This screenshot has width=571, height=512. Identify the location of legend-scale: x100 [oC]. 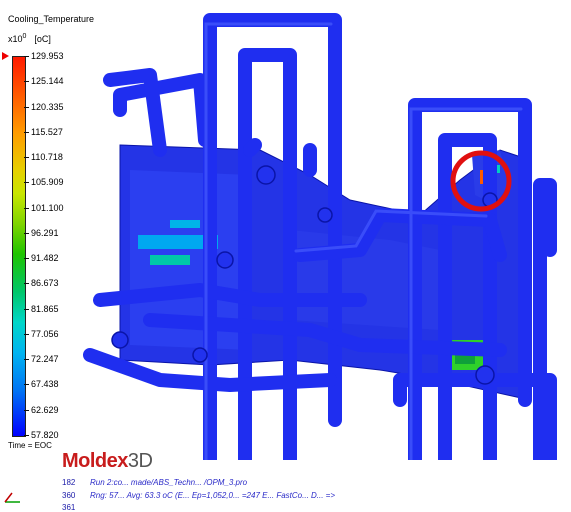
(29, 38).